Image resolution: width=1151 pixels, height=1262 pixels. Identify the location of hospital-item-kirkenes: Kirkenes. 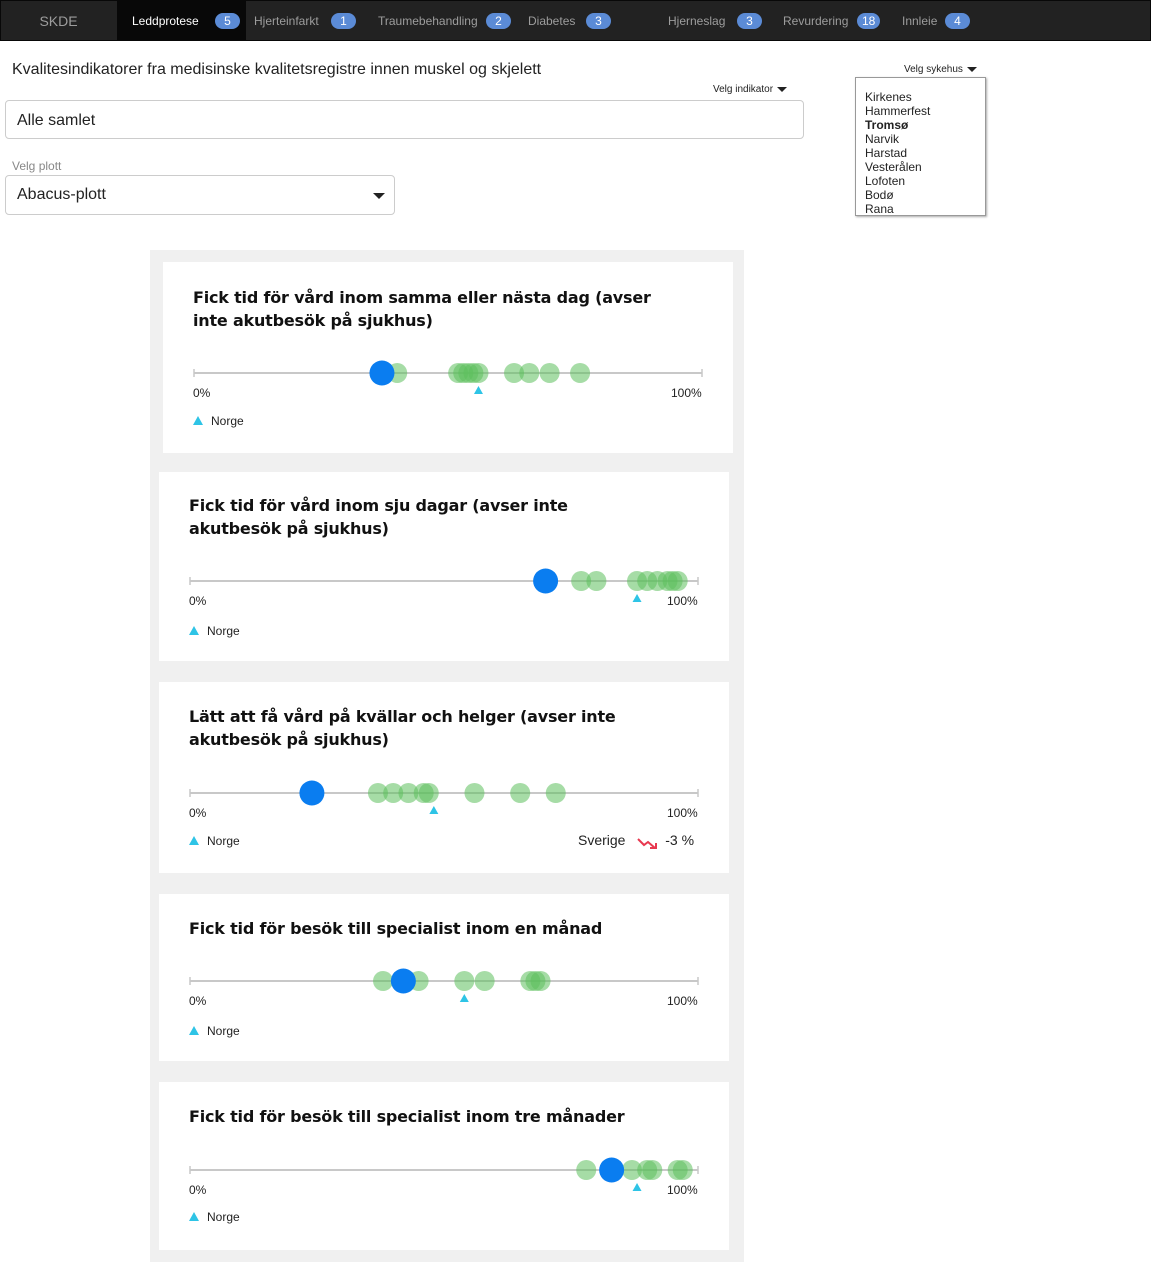
(925, 97).